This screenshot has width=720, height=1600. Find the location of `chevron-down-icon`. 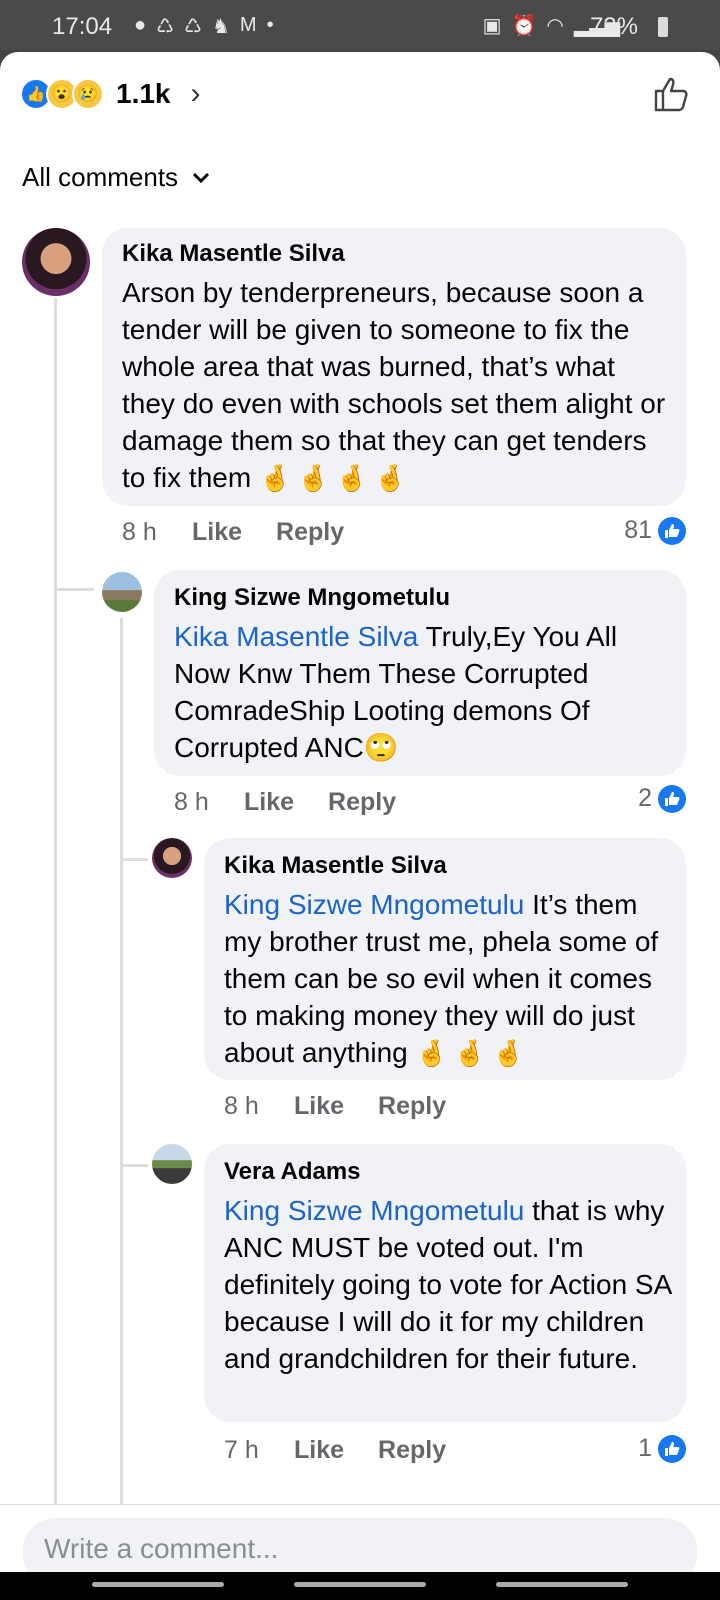

chevron-down-icon is located at coordinates (201, 177).